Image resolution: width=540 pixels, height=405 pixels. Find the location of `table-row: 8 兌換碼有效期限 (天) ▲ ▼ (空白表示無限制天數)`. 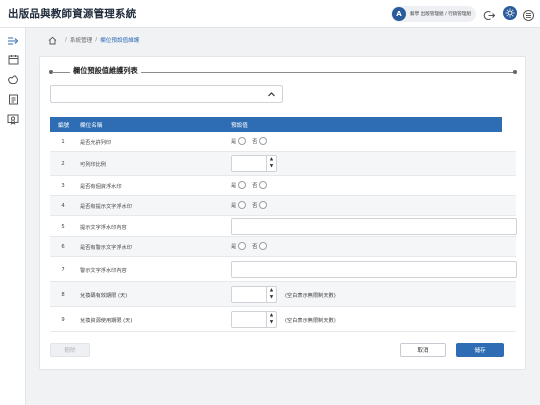

table-row: 8 兌換碼有效期限 (天) ▲ ▼ (空白表示無限制天數) is located at coordinates (283, 294).